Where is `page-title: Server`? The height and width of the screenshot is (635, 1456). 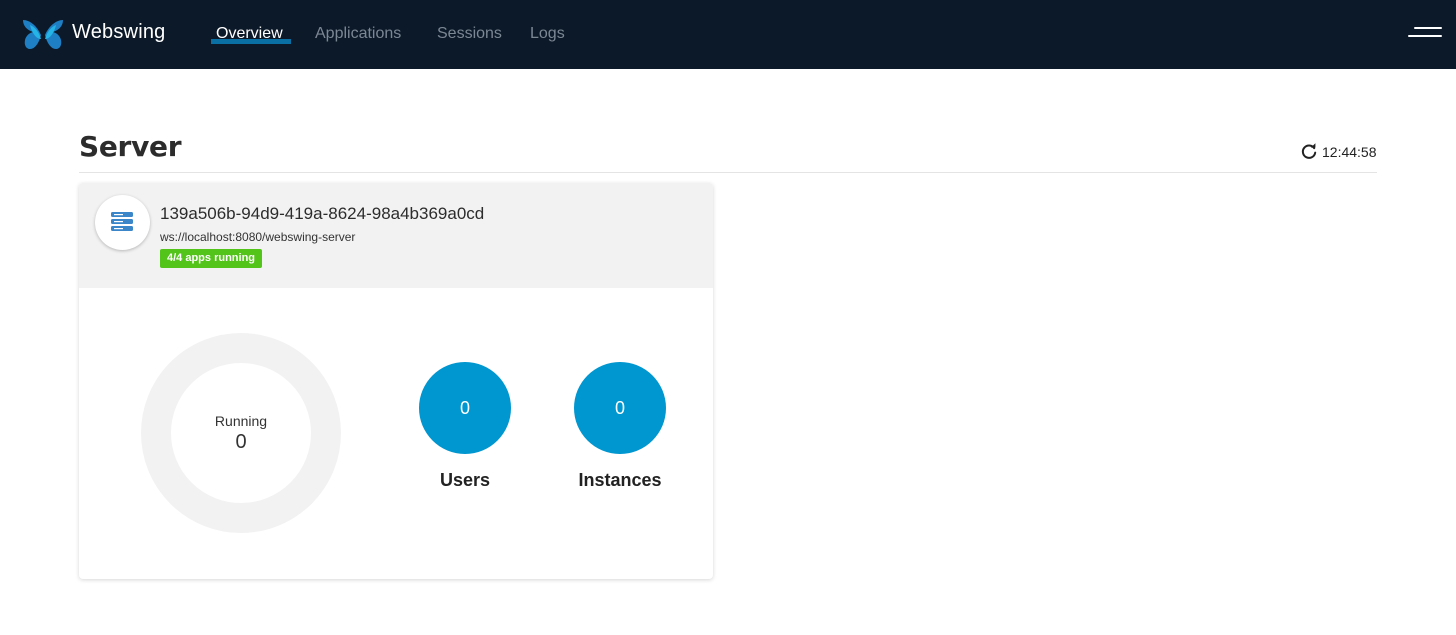 page-title: Server is located at coordinates (130, 146).